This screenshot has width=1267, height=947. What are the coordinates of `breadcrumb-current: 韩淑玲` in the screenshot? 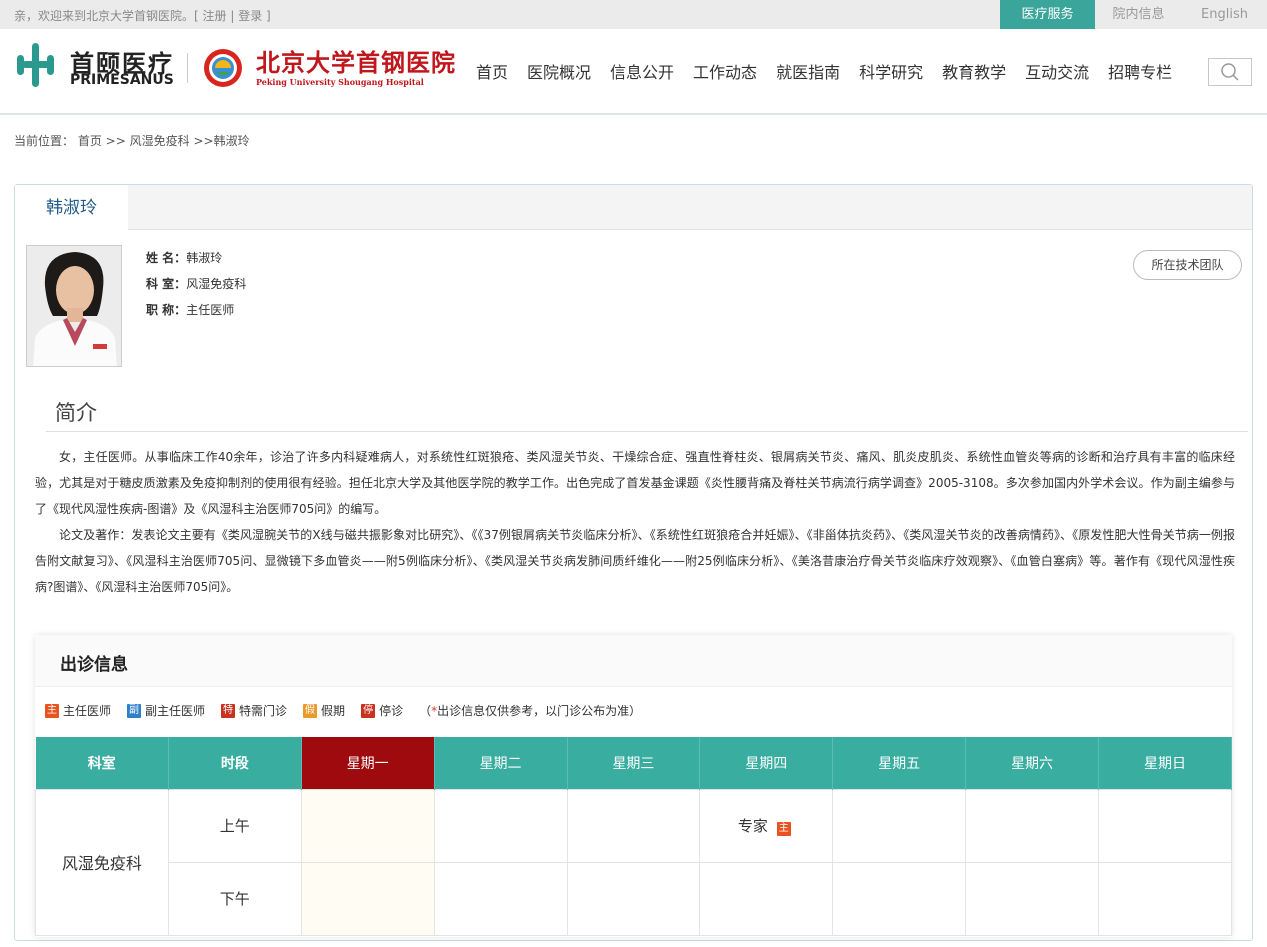 It's located at (232, 141).